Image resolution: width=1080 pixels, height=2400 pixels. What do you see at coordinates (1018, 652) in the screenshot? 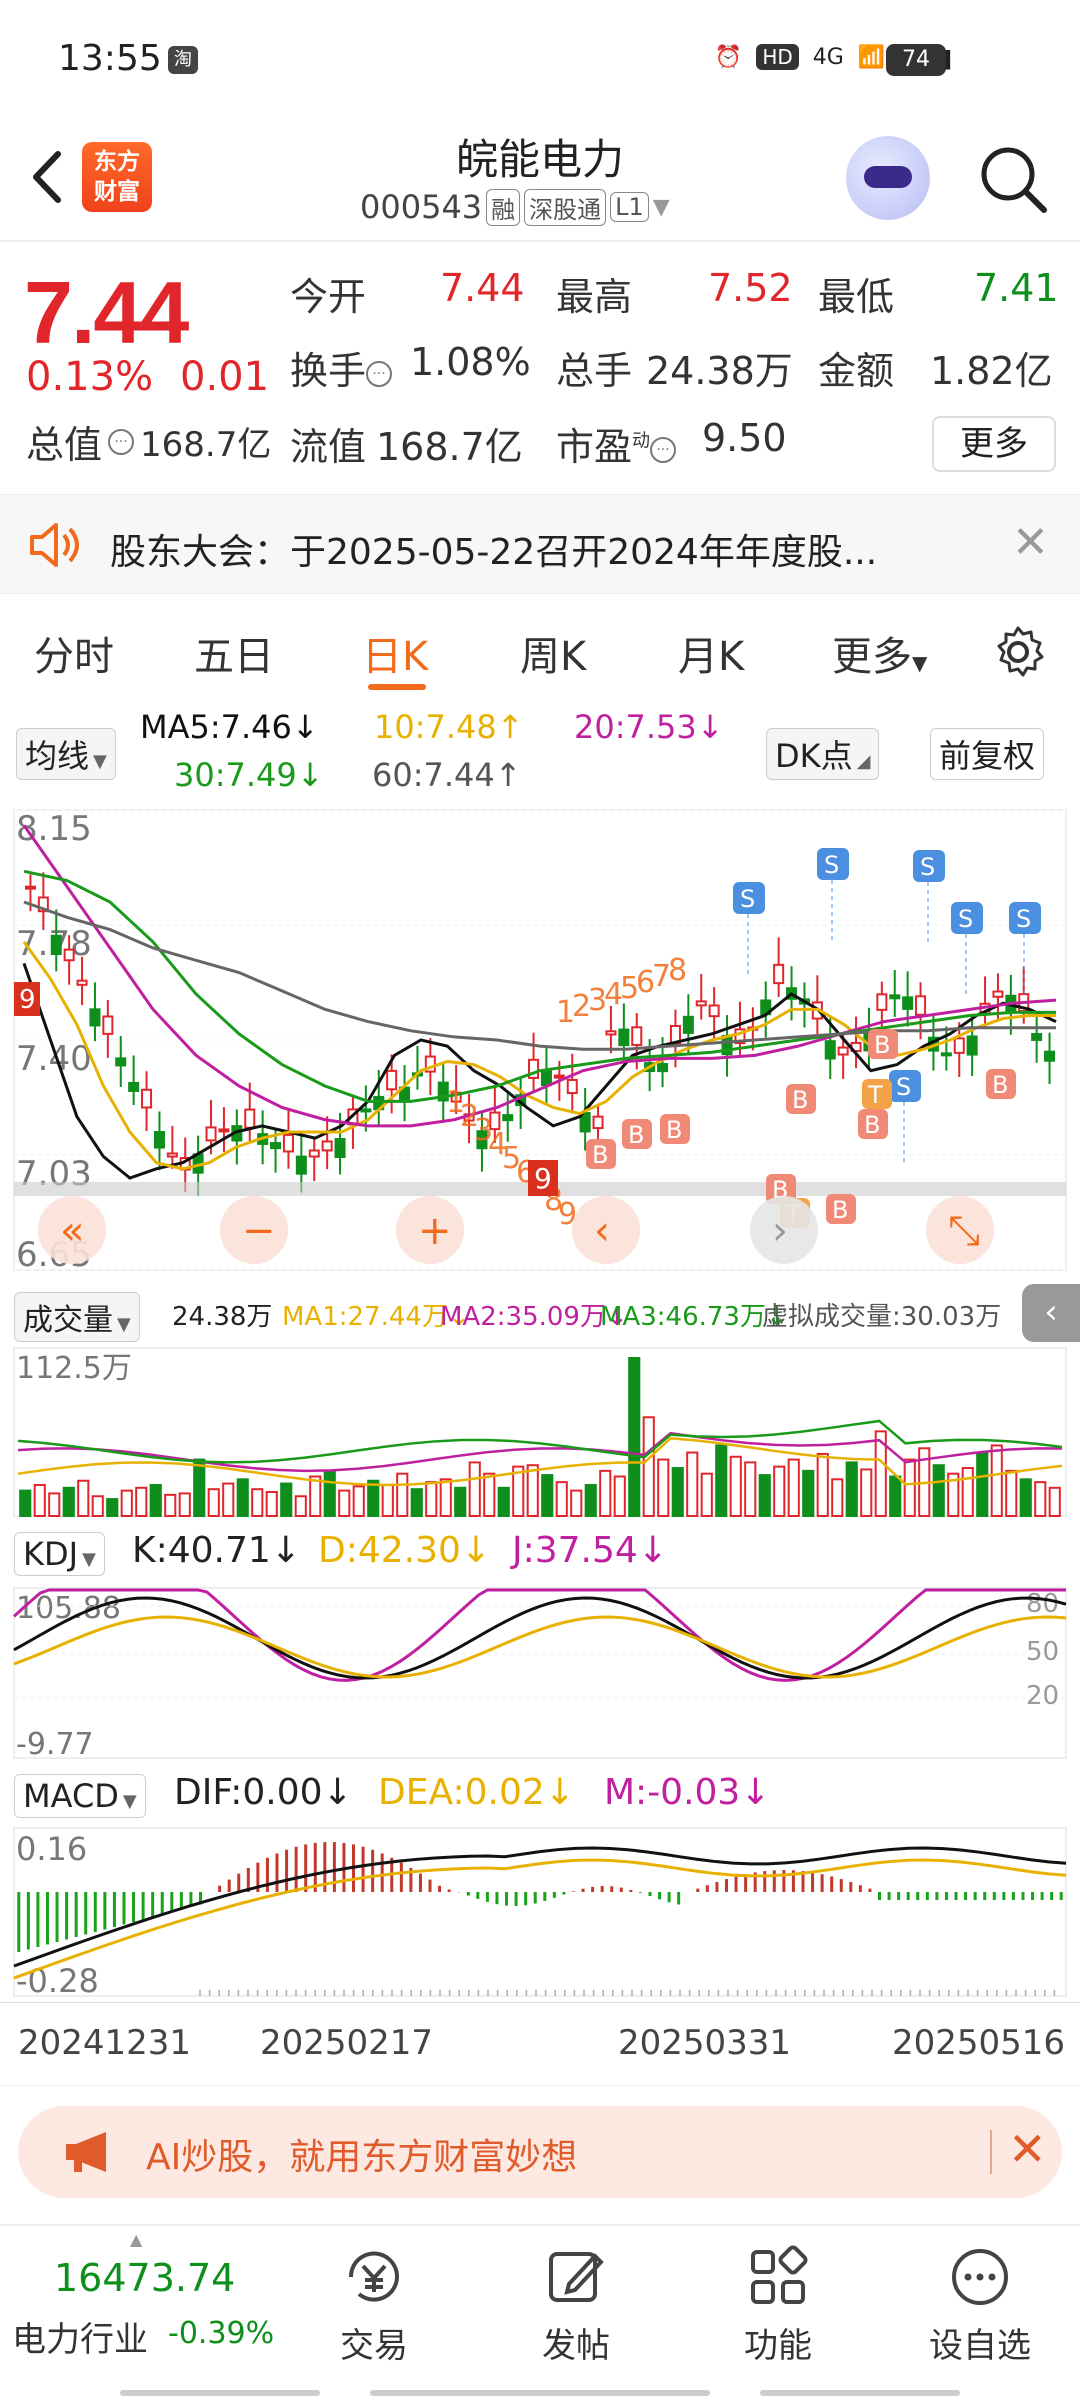
I see `gear-icon` at bounding box center [1018, 652].